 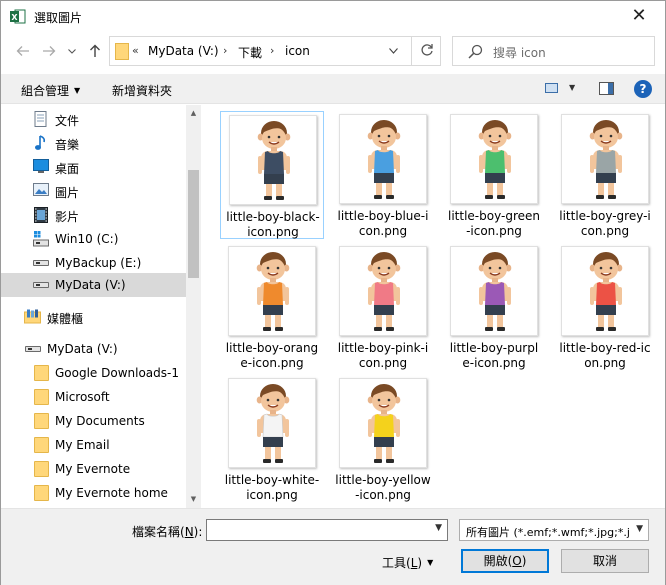 I want to click on sidebar-scrollbar: ▲ ▼, so click(x=193, y=306).